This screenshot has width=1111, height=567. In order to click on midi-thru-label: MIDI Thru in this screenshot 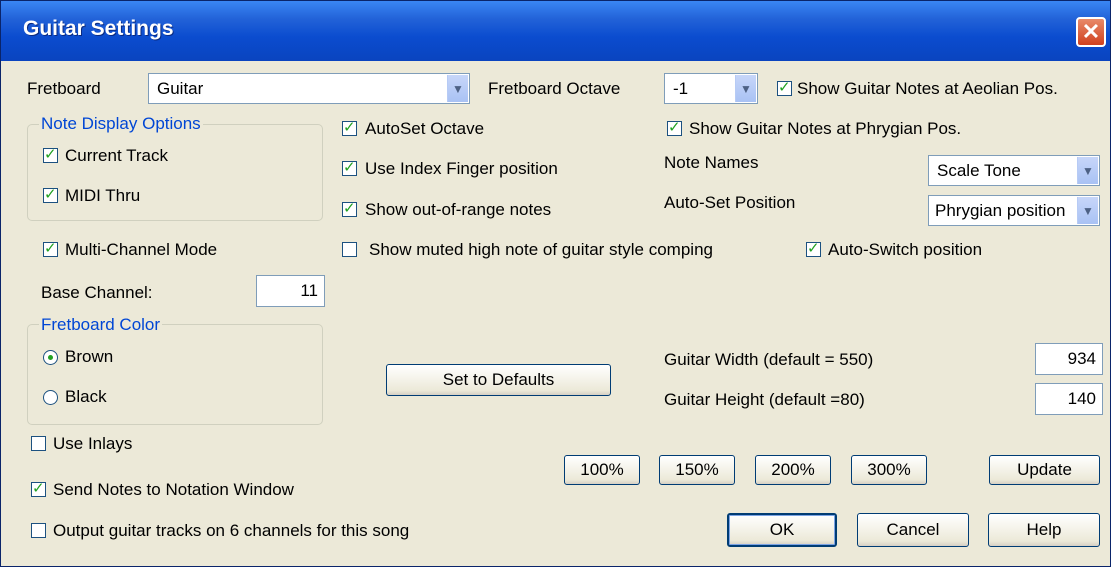, I will do `click(103, 195)`.